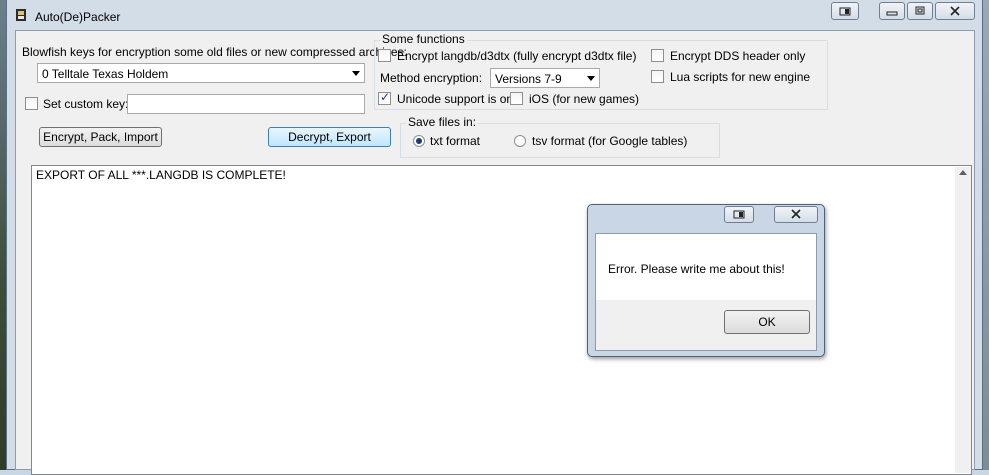 The height and width of the screenshot is (475, 989). What do you see at coordinates (657, 55) in the screenshot?
I see `encrypt-dds-checkbox` at bounding box center [657, 55].